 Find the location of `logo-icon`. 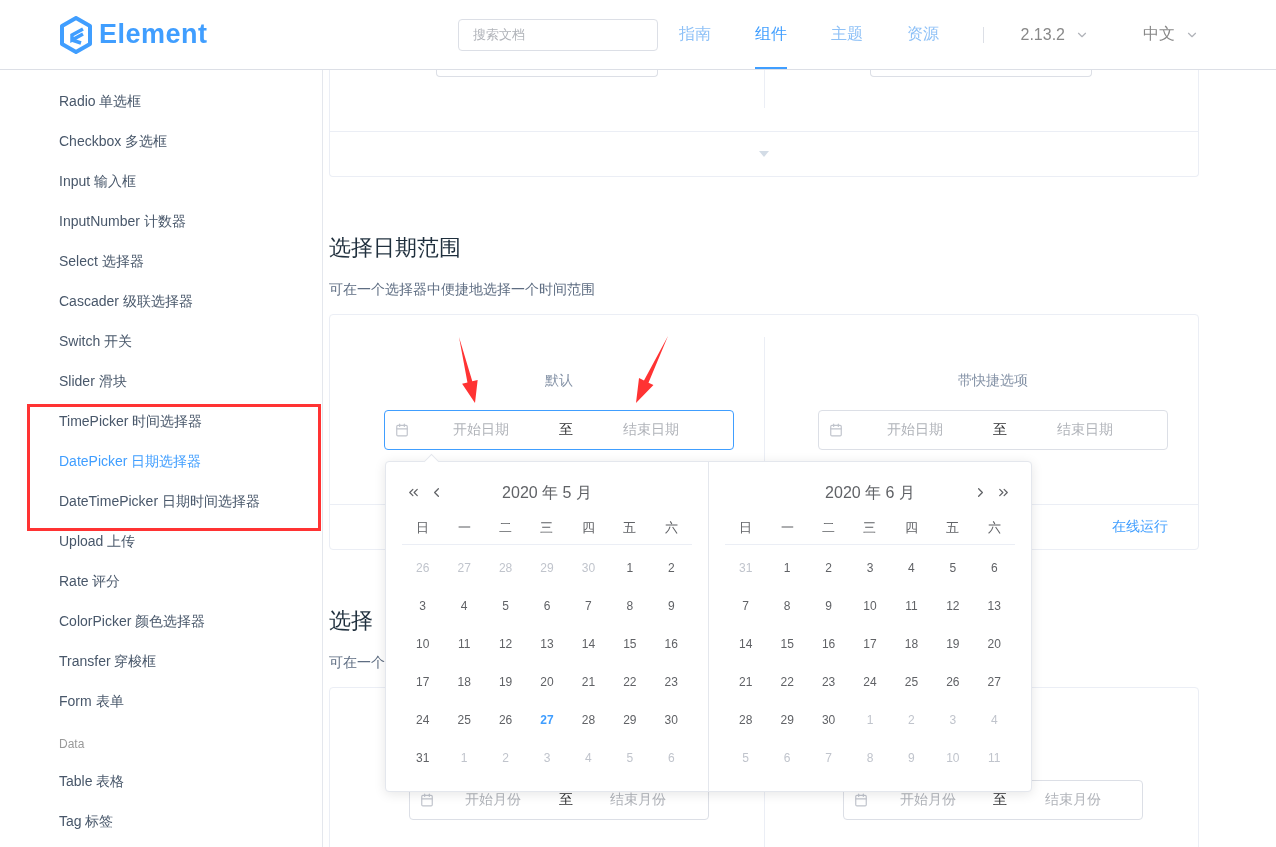

logo-icon is located at coordinates (76, 34).